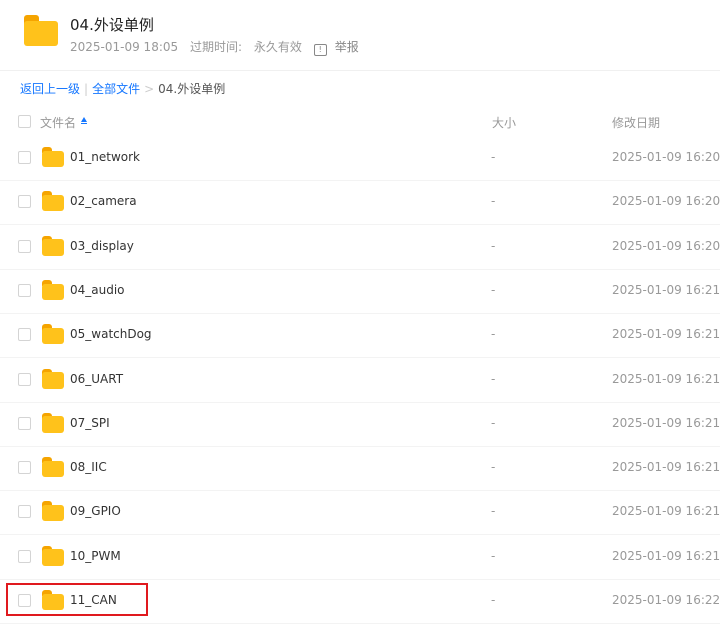 Image resolution: width=720 pixels, height=640 pixels. Describe the element at coordinates (24, 121) in the screenshot. I see `select-all-checkbox` at that location.